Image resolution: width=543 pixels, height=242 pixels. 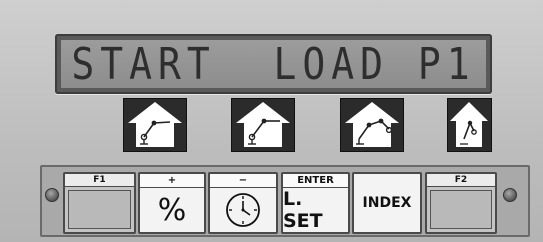 What do you see at coordinates (510, 195) in the screenshot?
I see `f2-led-indicator` at bounding box center [510, 195].